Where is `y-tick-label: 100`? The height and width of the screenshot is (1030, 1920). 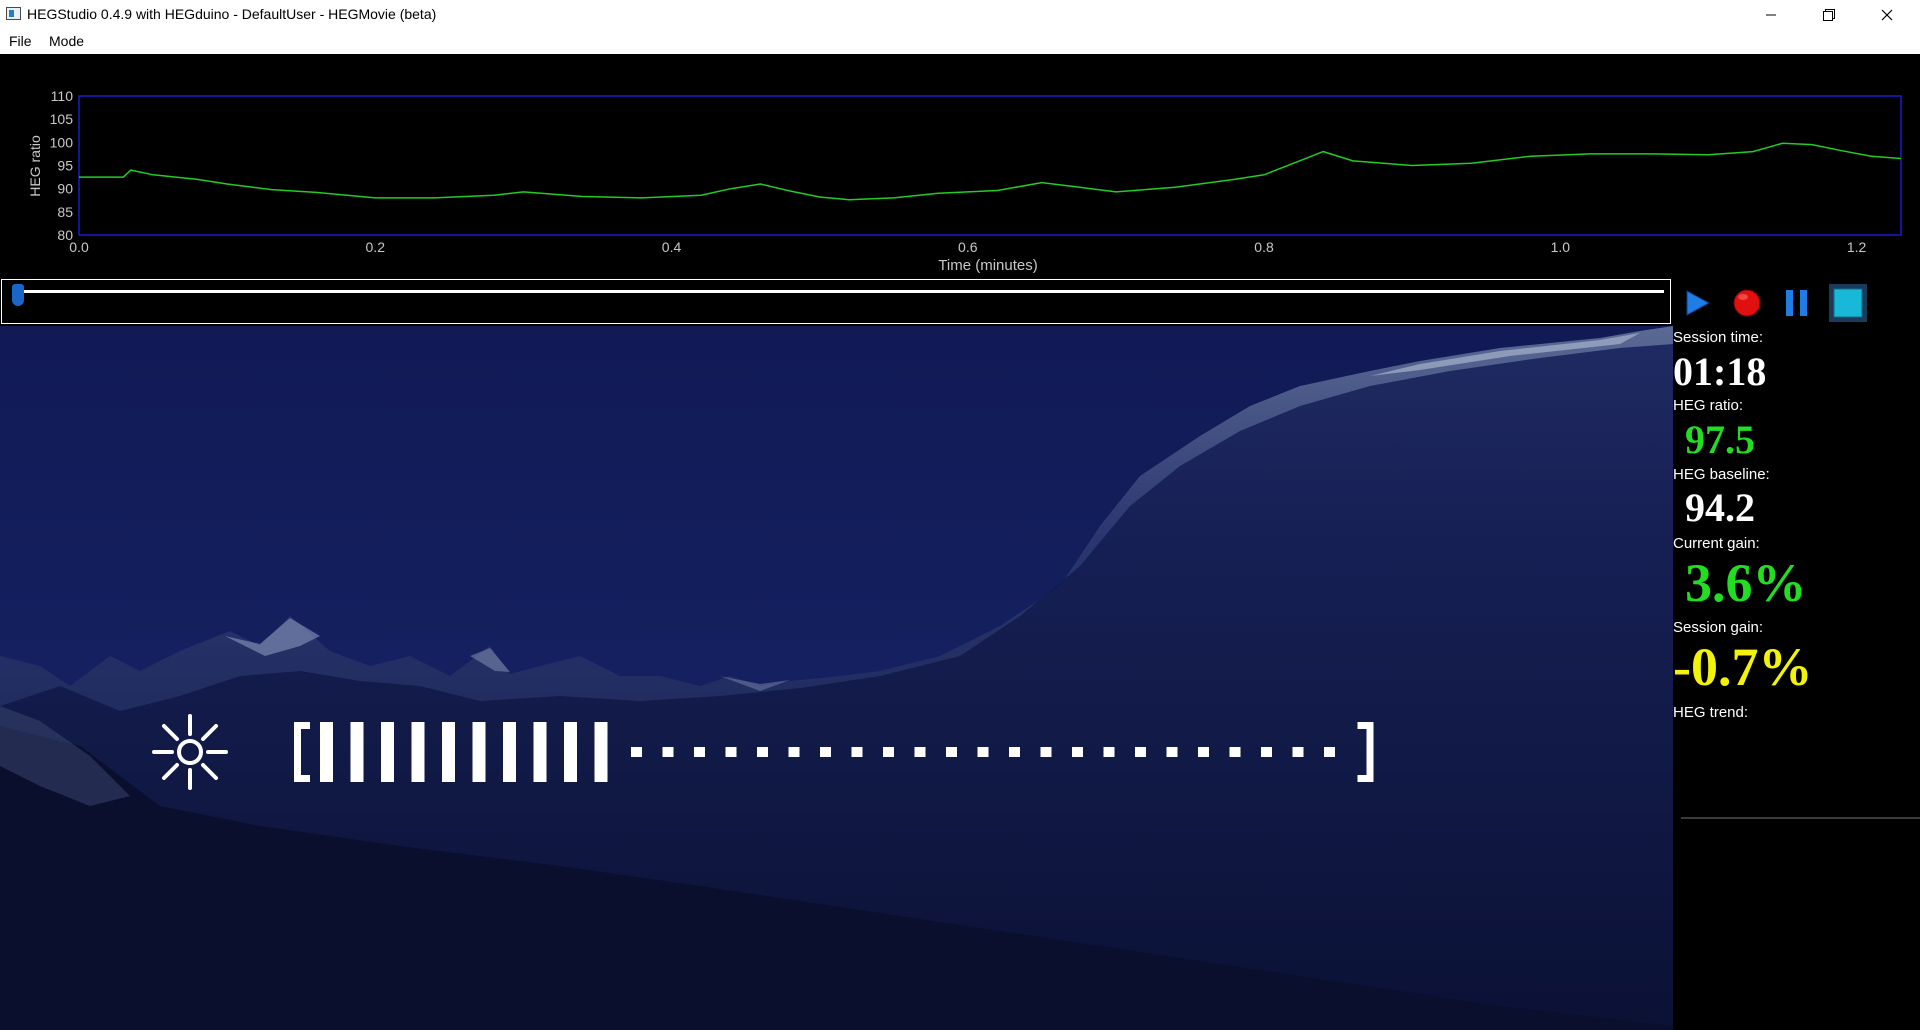
y-tick-label: 100 is located at coordinates (62, 142).